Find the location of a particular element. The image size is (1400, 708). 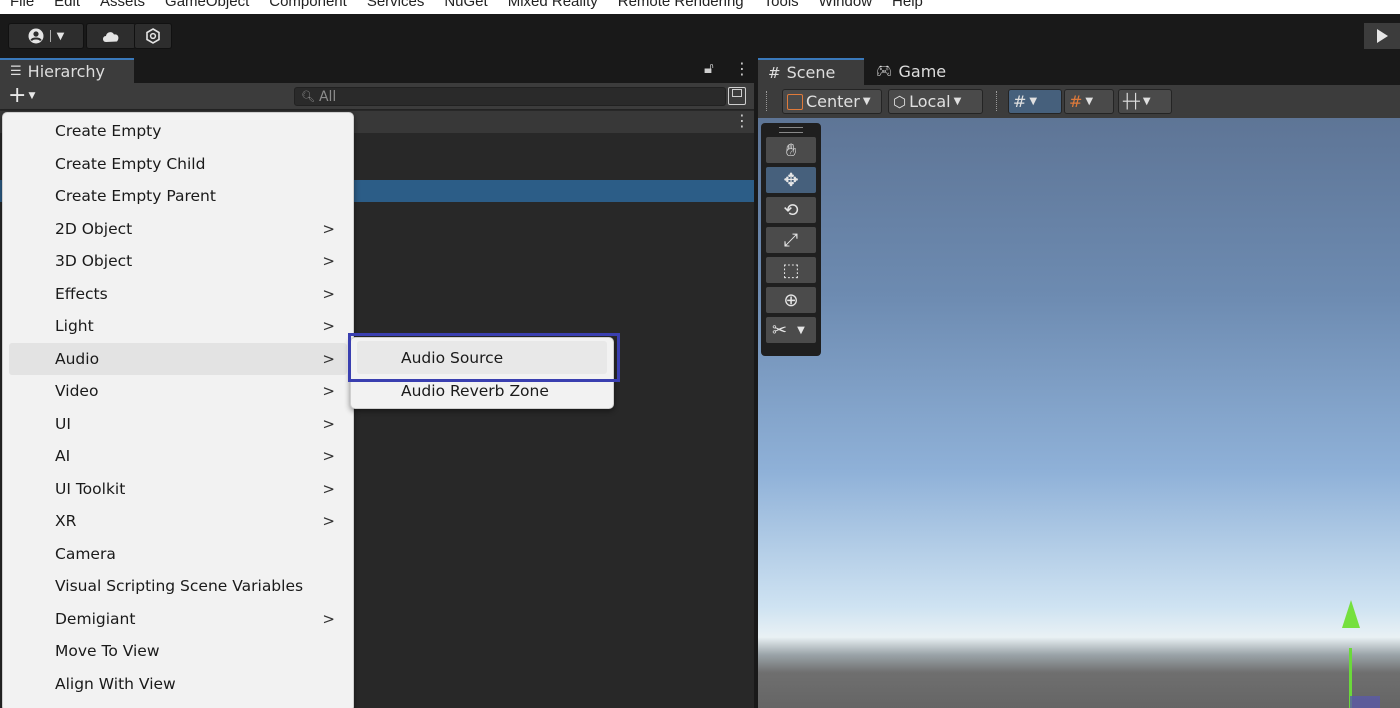

menu-item-label: UI is located at coordinates (63, 423).